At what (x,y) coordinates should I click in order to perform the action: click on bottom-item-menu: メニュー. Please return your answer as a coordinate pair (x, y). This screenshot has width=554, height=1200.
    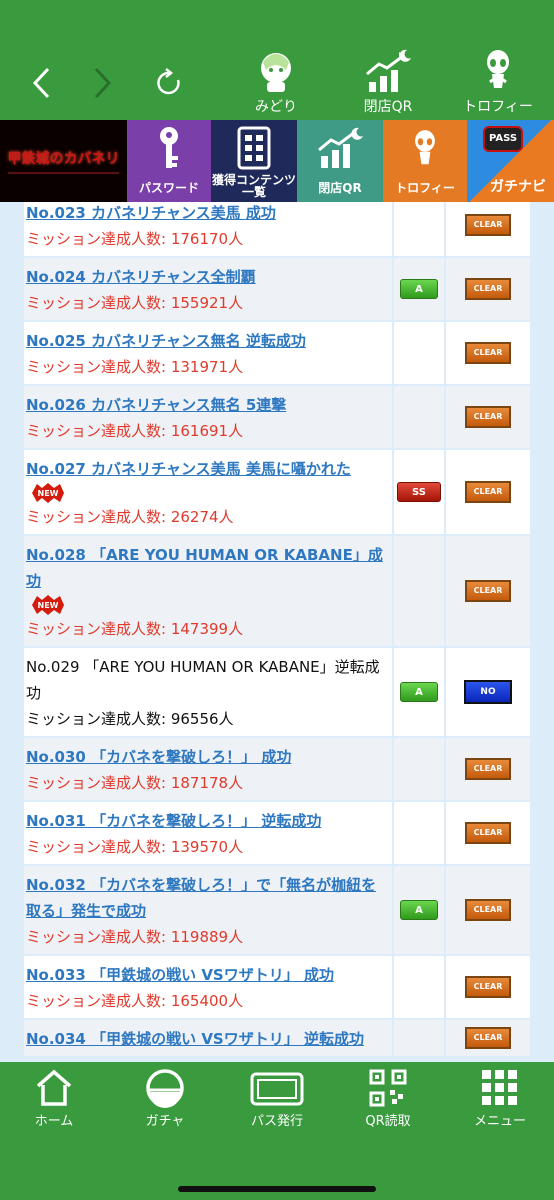
    Looking at the image, I should click on (500, 1098).